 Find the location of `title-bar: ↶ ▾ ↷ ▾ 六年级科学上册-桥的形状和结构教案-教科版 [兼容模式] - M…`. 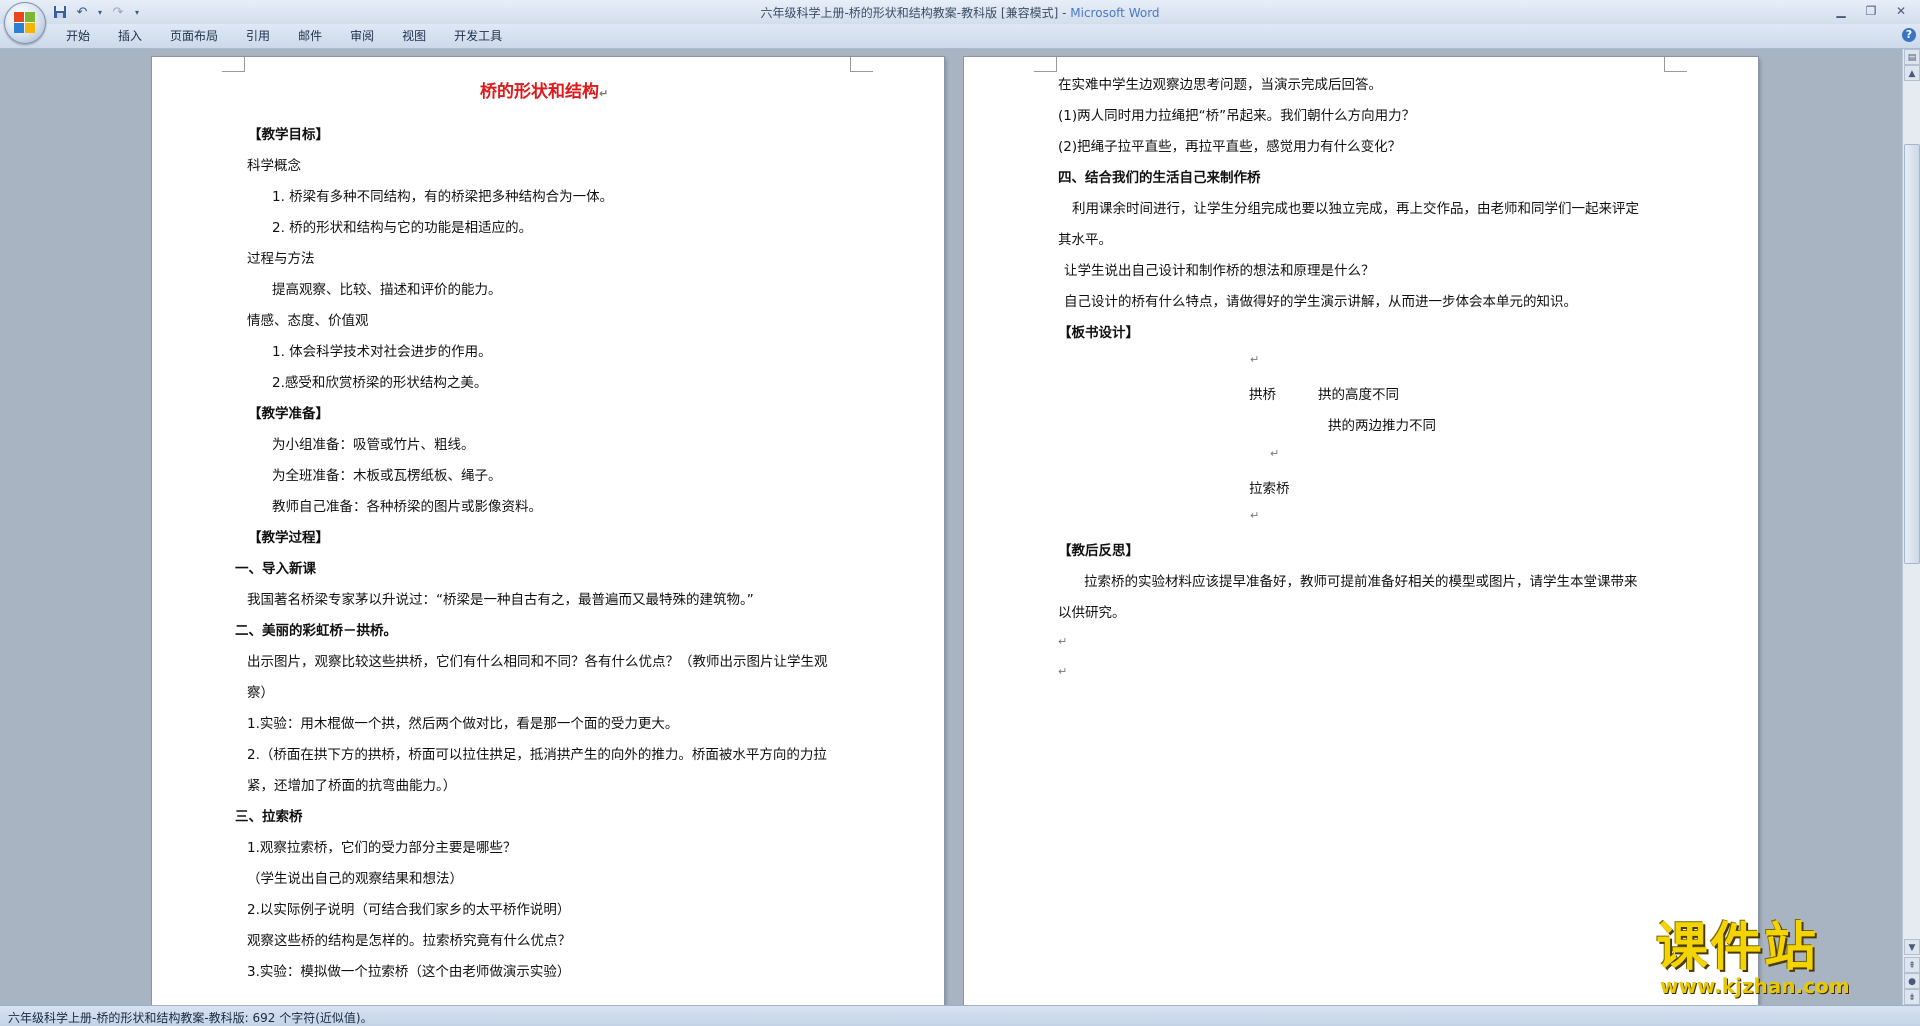

title-bar: ↶ ▾ ↷ ▾ 六年级科学上册-桥的形状和结构教案-教科版 [兼容模式] - M… is located at coordinates (960, 12).